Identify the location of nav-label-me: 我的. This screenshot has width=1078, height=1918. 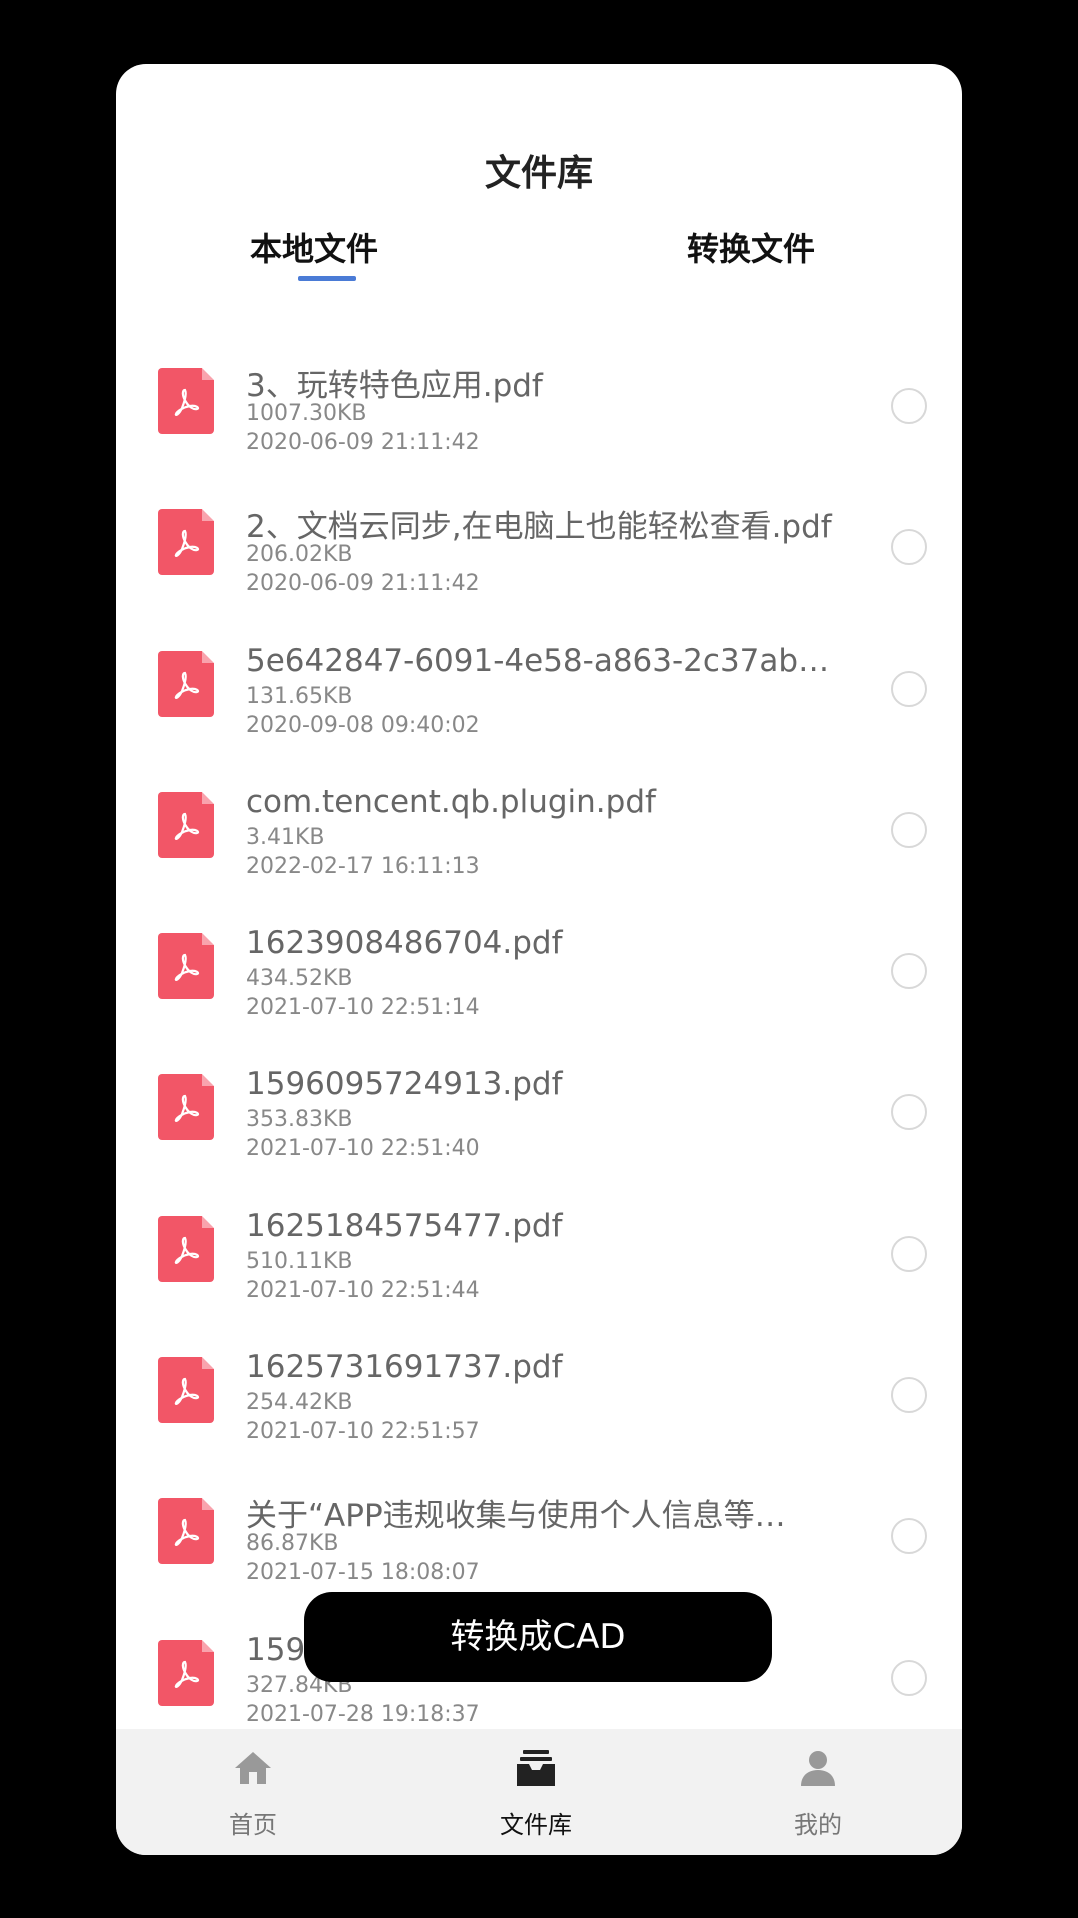
(818, 1825).